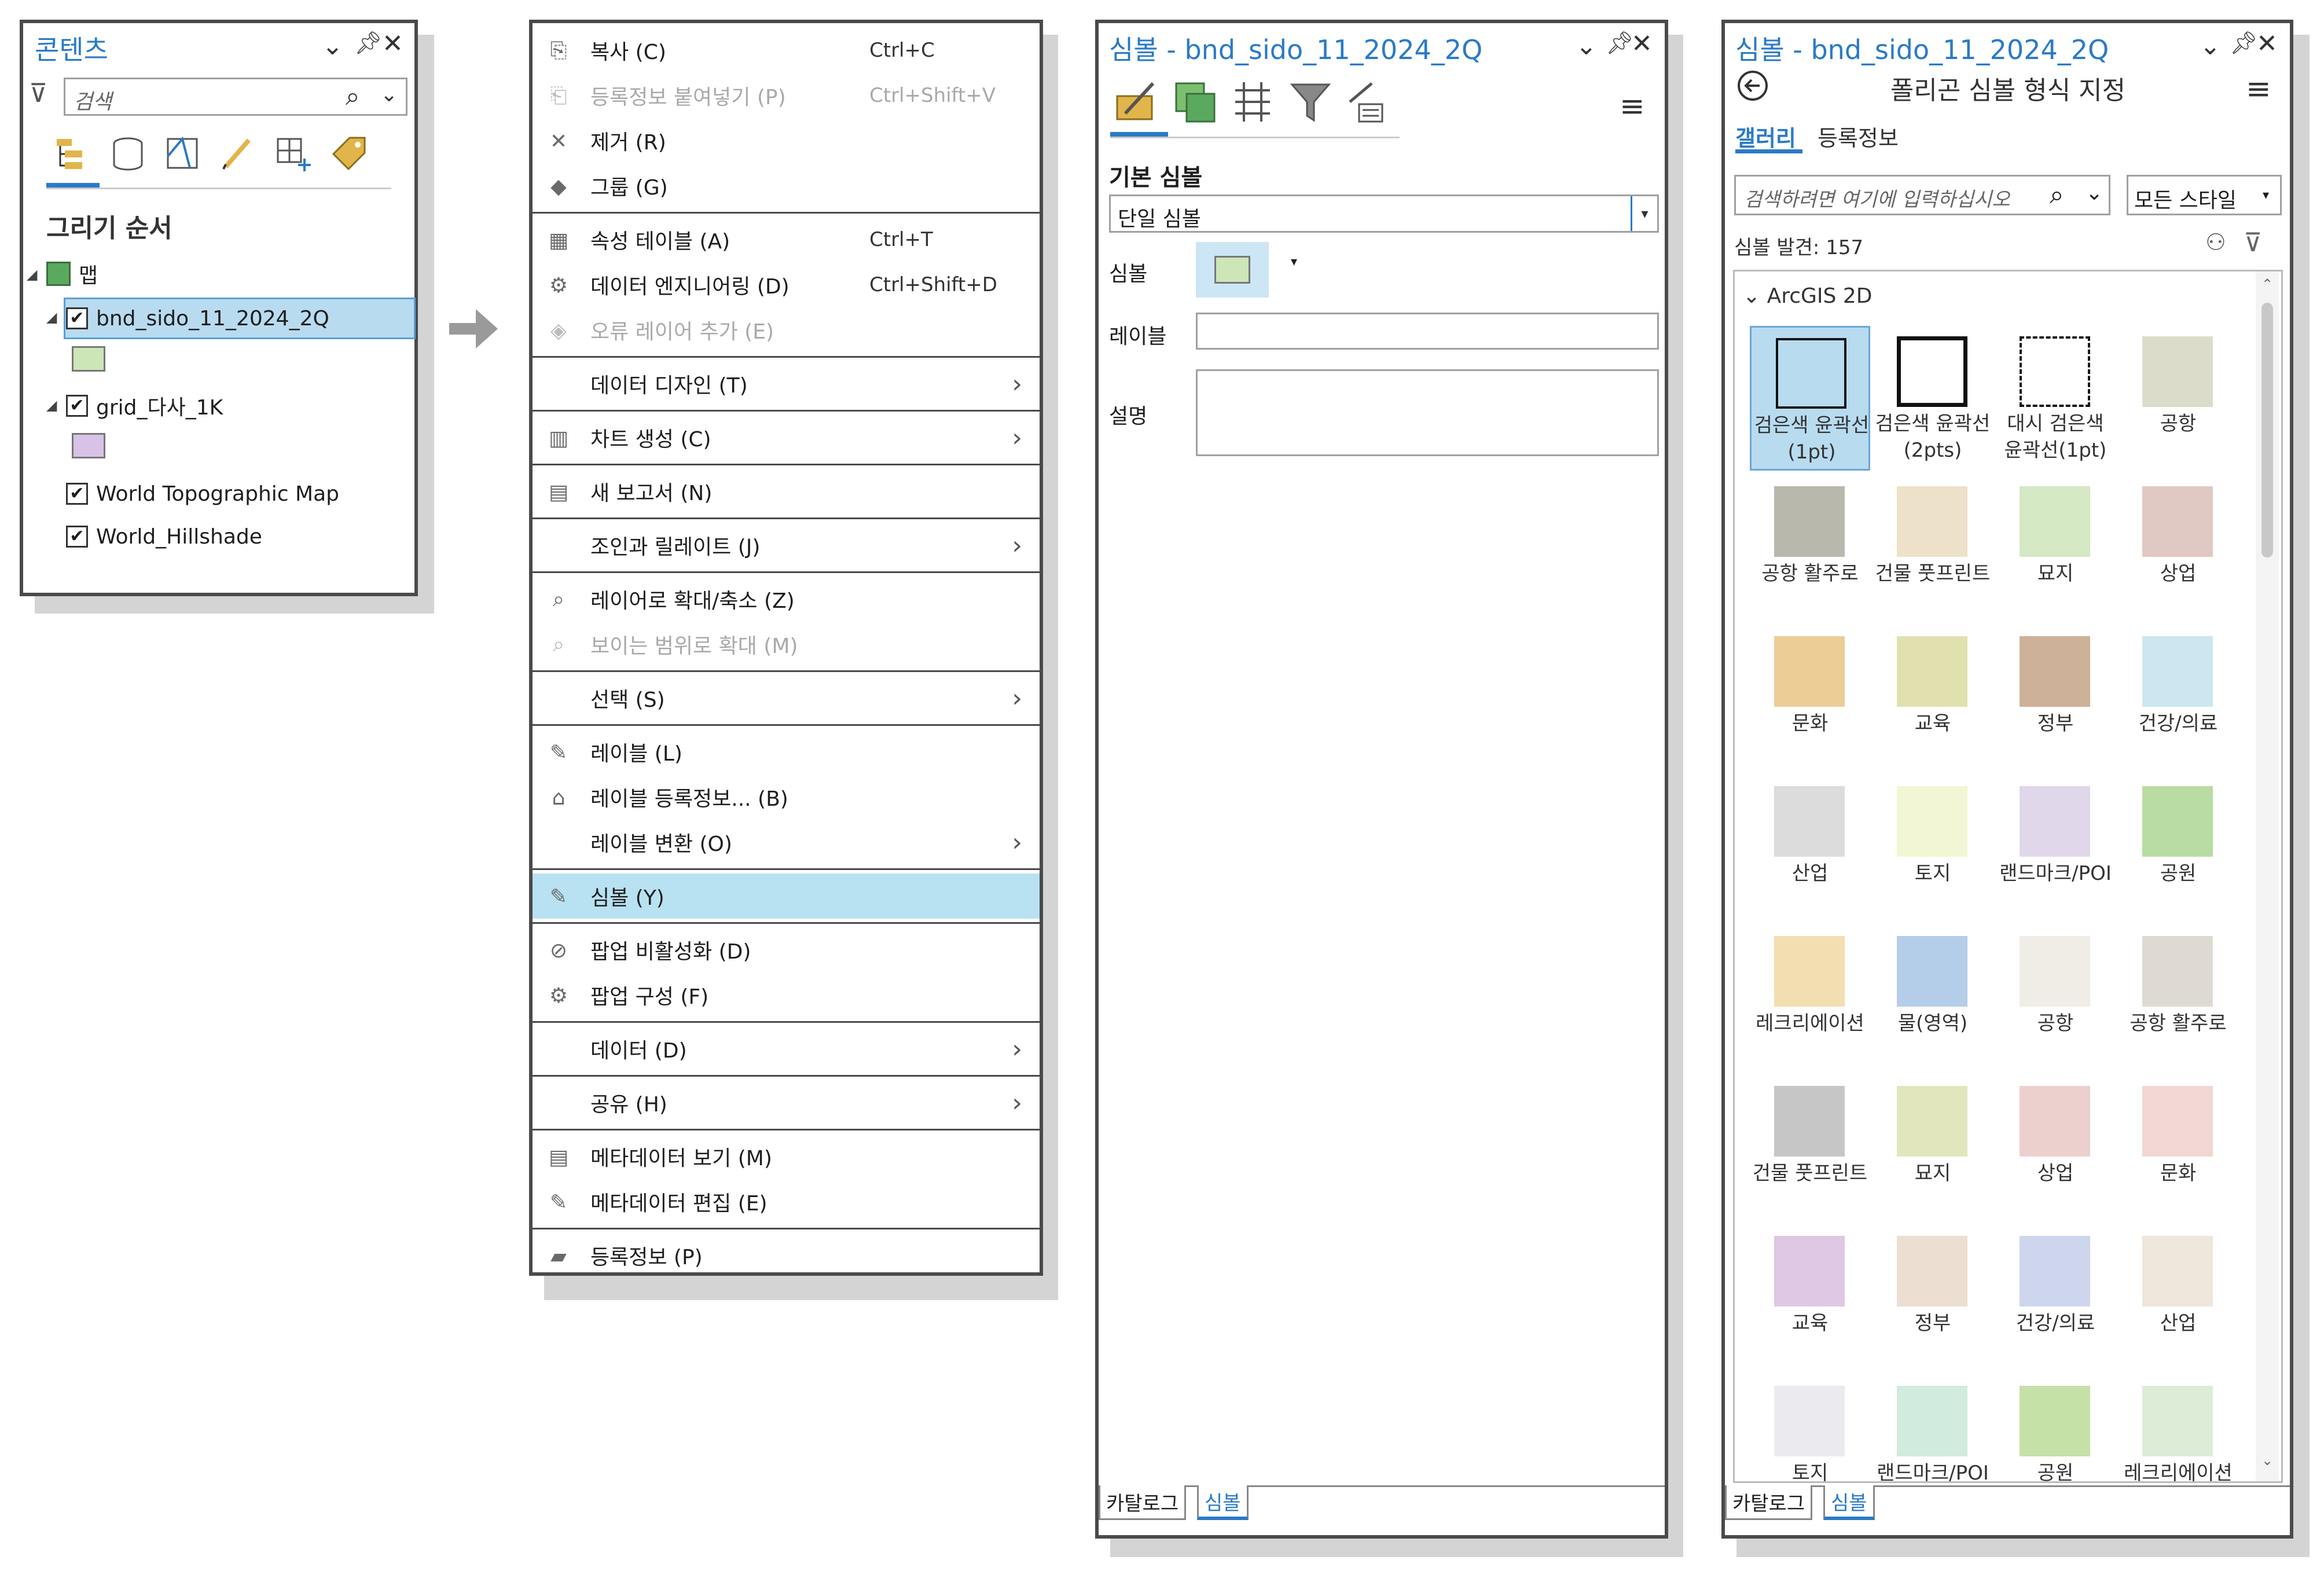  Describe the element at coordinates (182, 154) in the screenshot. I see `list-by-selection-icon` at that location.